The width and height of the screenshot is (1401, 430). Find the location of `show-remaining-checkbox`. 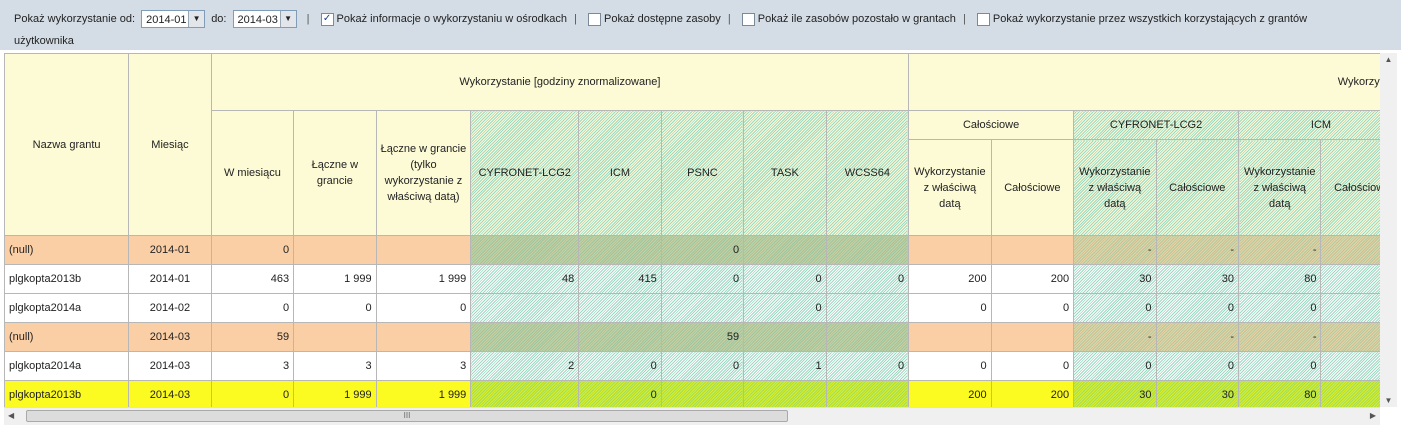

show-remaining-checkbox is located at coordinates (748, 19).